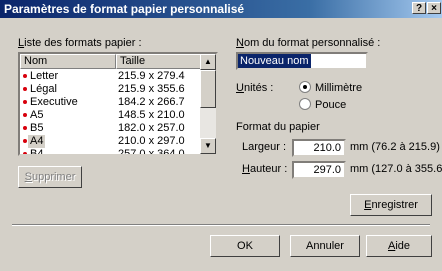 Image resolution: width=442 pixels, height=271 pixels. Describe the element at coordinates (338, 88) in the screenshot. I see `millimeter-label: Millimètre` at that location.